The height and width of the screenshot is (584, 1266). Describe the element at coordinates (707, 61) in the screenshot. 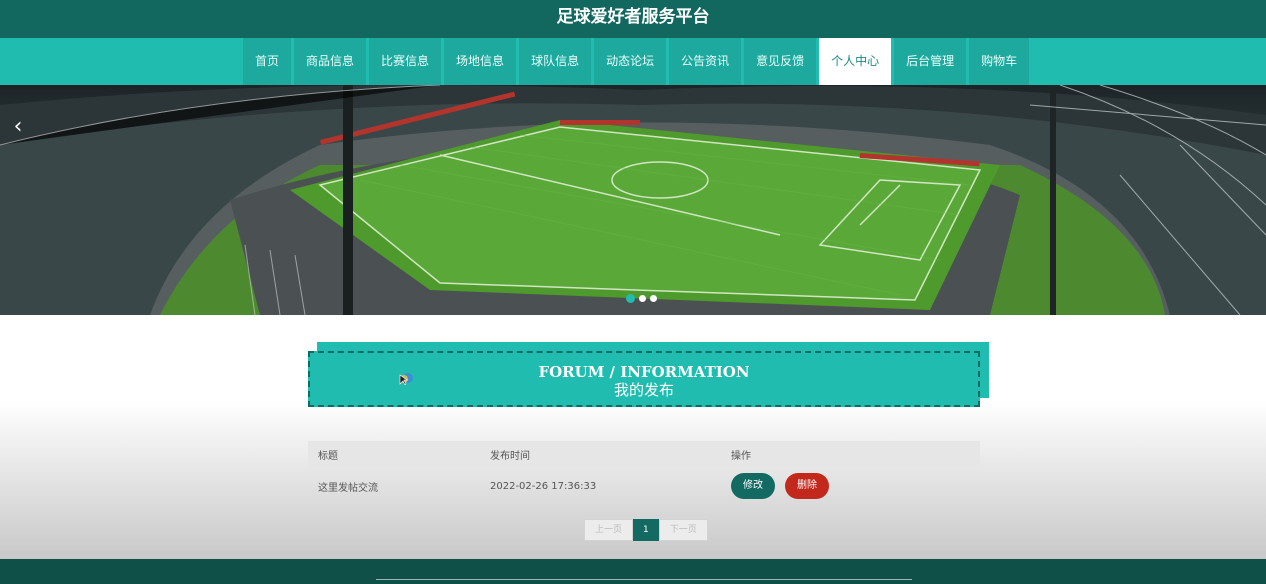

I see `nav-item-news: 公告资讯` at that location.